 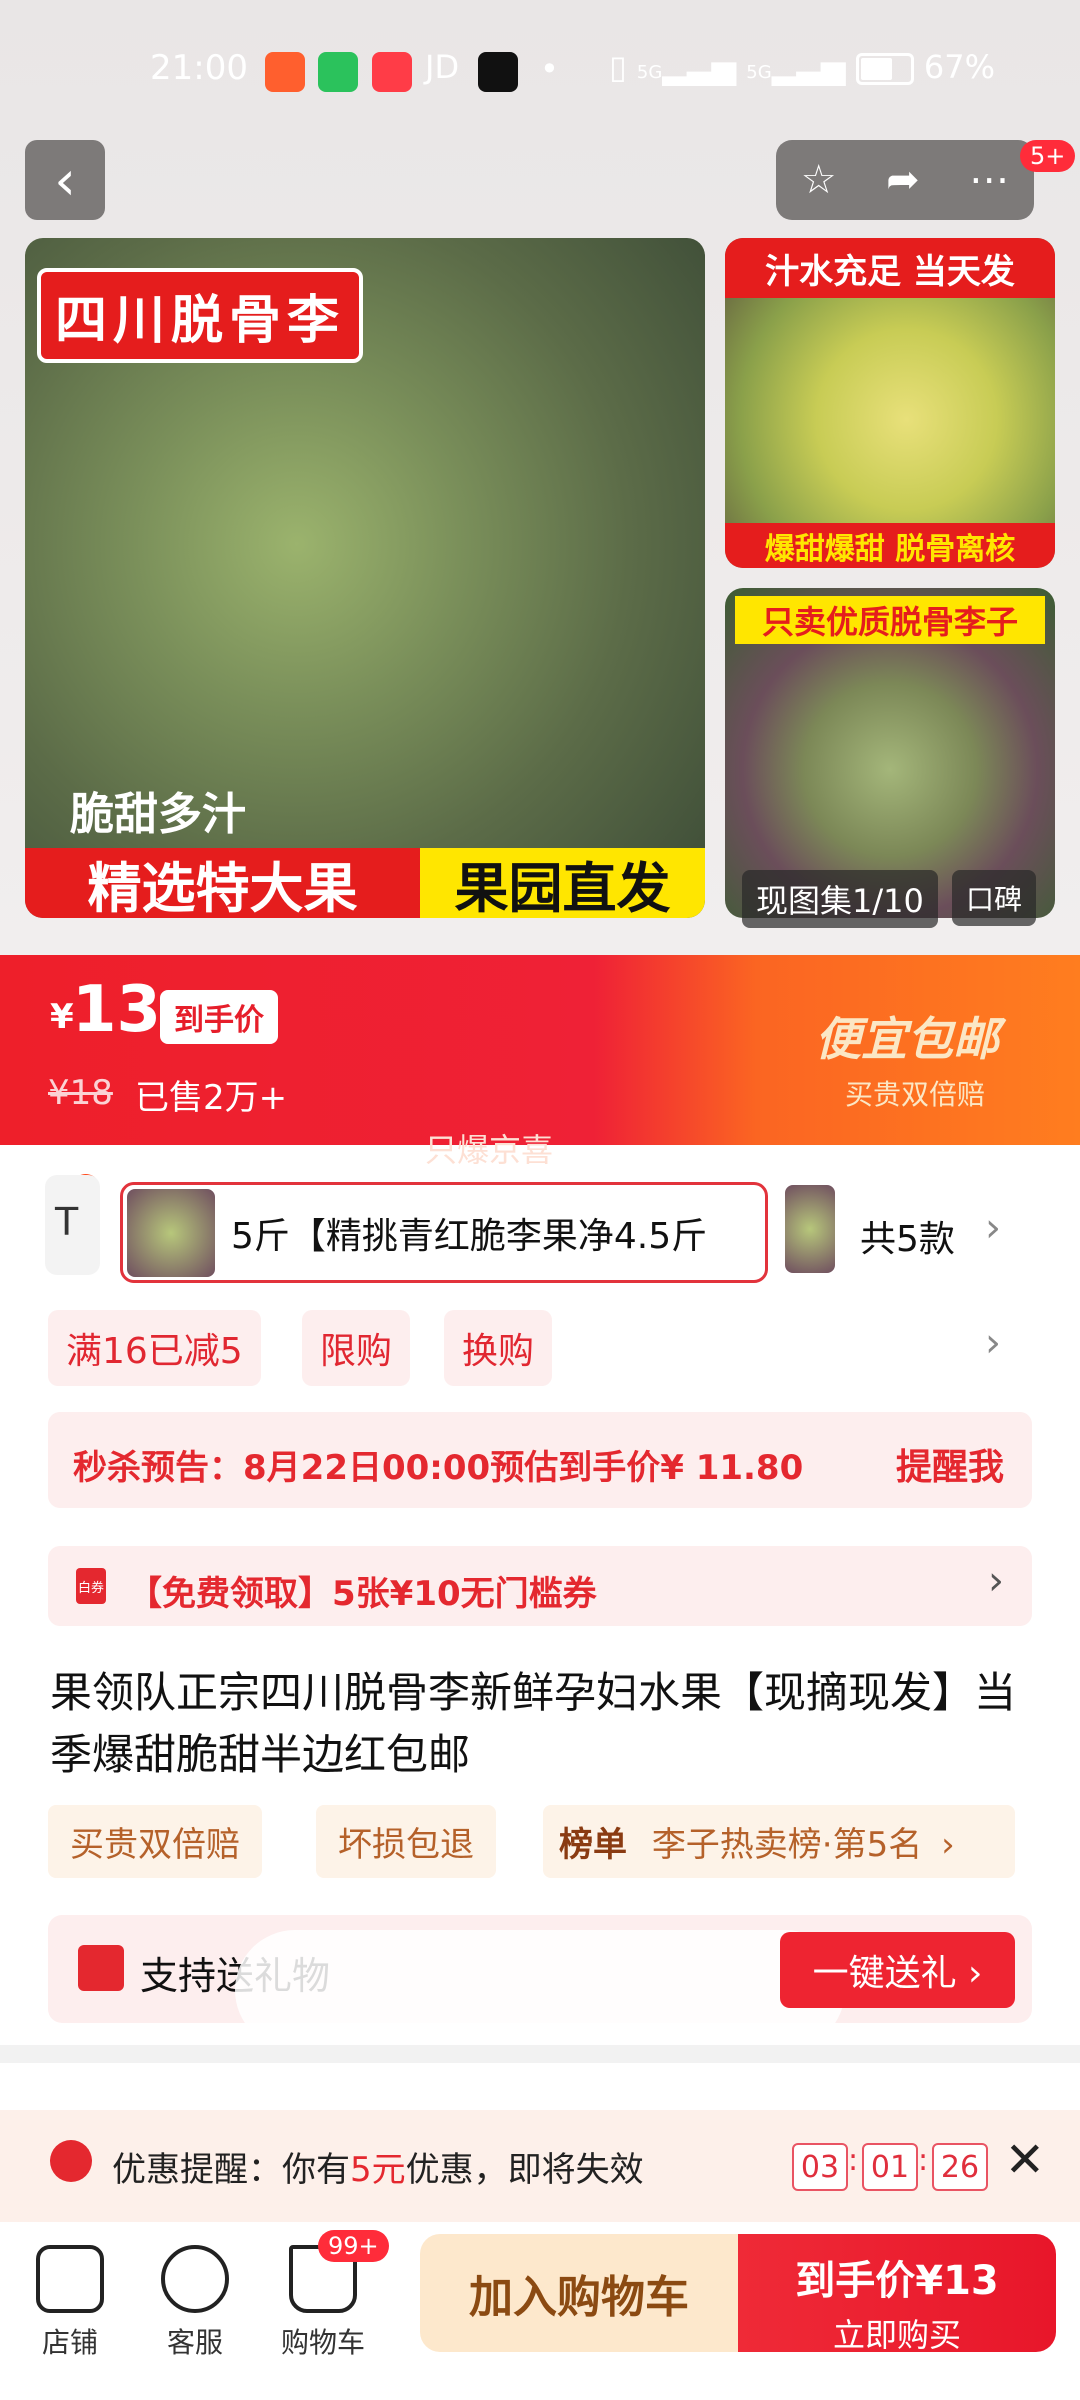 I want to click on discount-chip: 满16已减5, so click(x=154, y=1348).